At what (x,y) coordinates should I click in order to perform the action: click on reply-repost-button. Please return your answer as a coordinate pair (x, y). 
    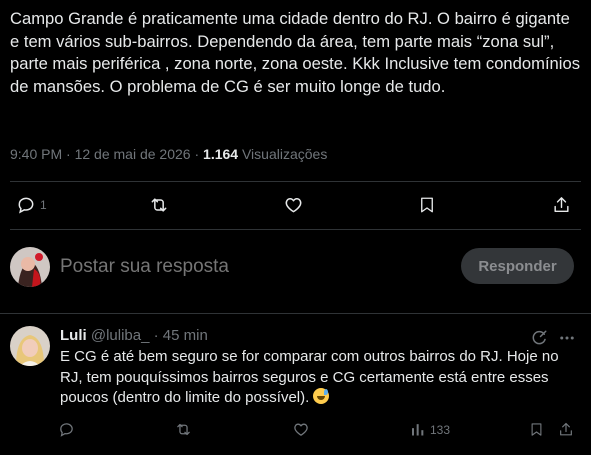
    Looking at the image, I should click on (183, 429).